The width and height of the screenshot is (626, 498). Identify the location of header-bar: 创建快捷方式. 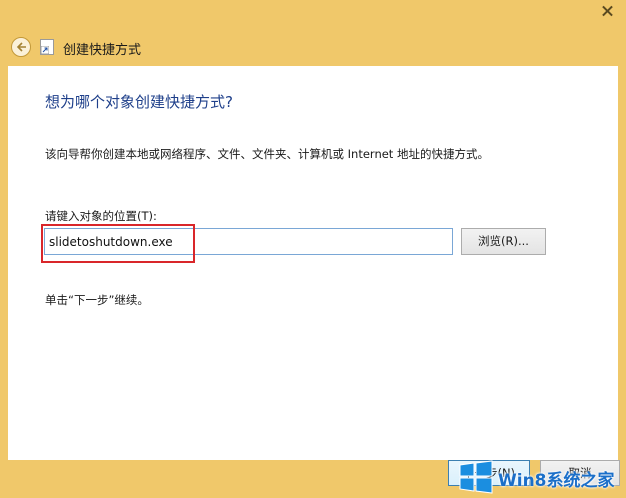
(313, 48).